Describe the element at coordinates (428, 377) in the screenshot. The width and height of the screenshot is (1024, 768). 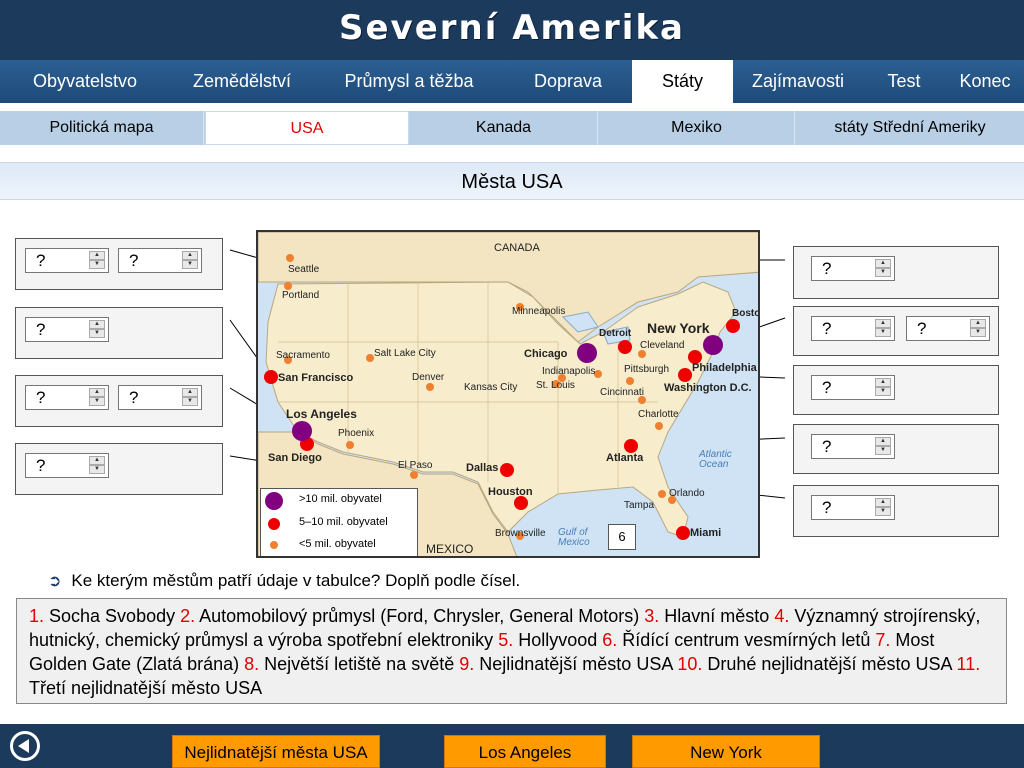
I see `city-label-denver: Denver` at that location.